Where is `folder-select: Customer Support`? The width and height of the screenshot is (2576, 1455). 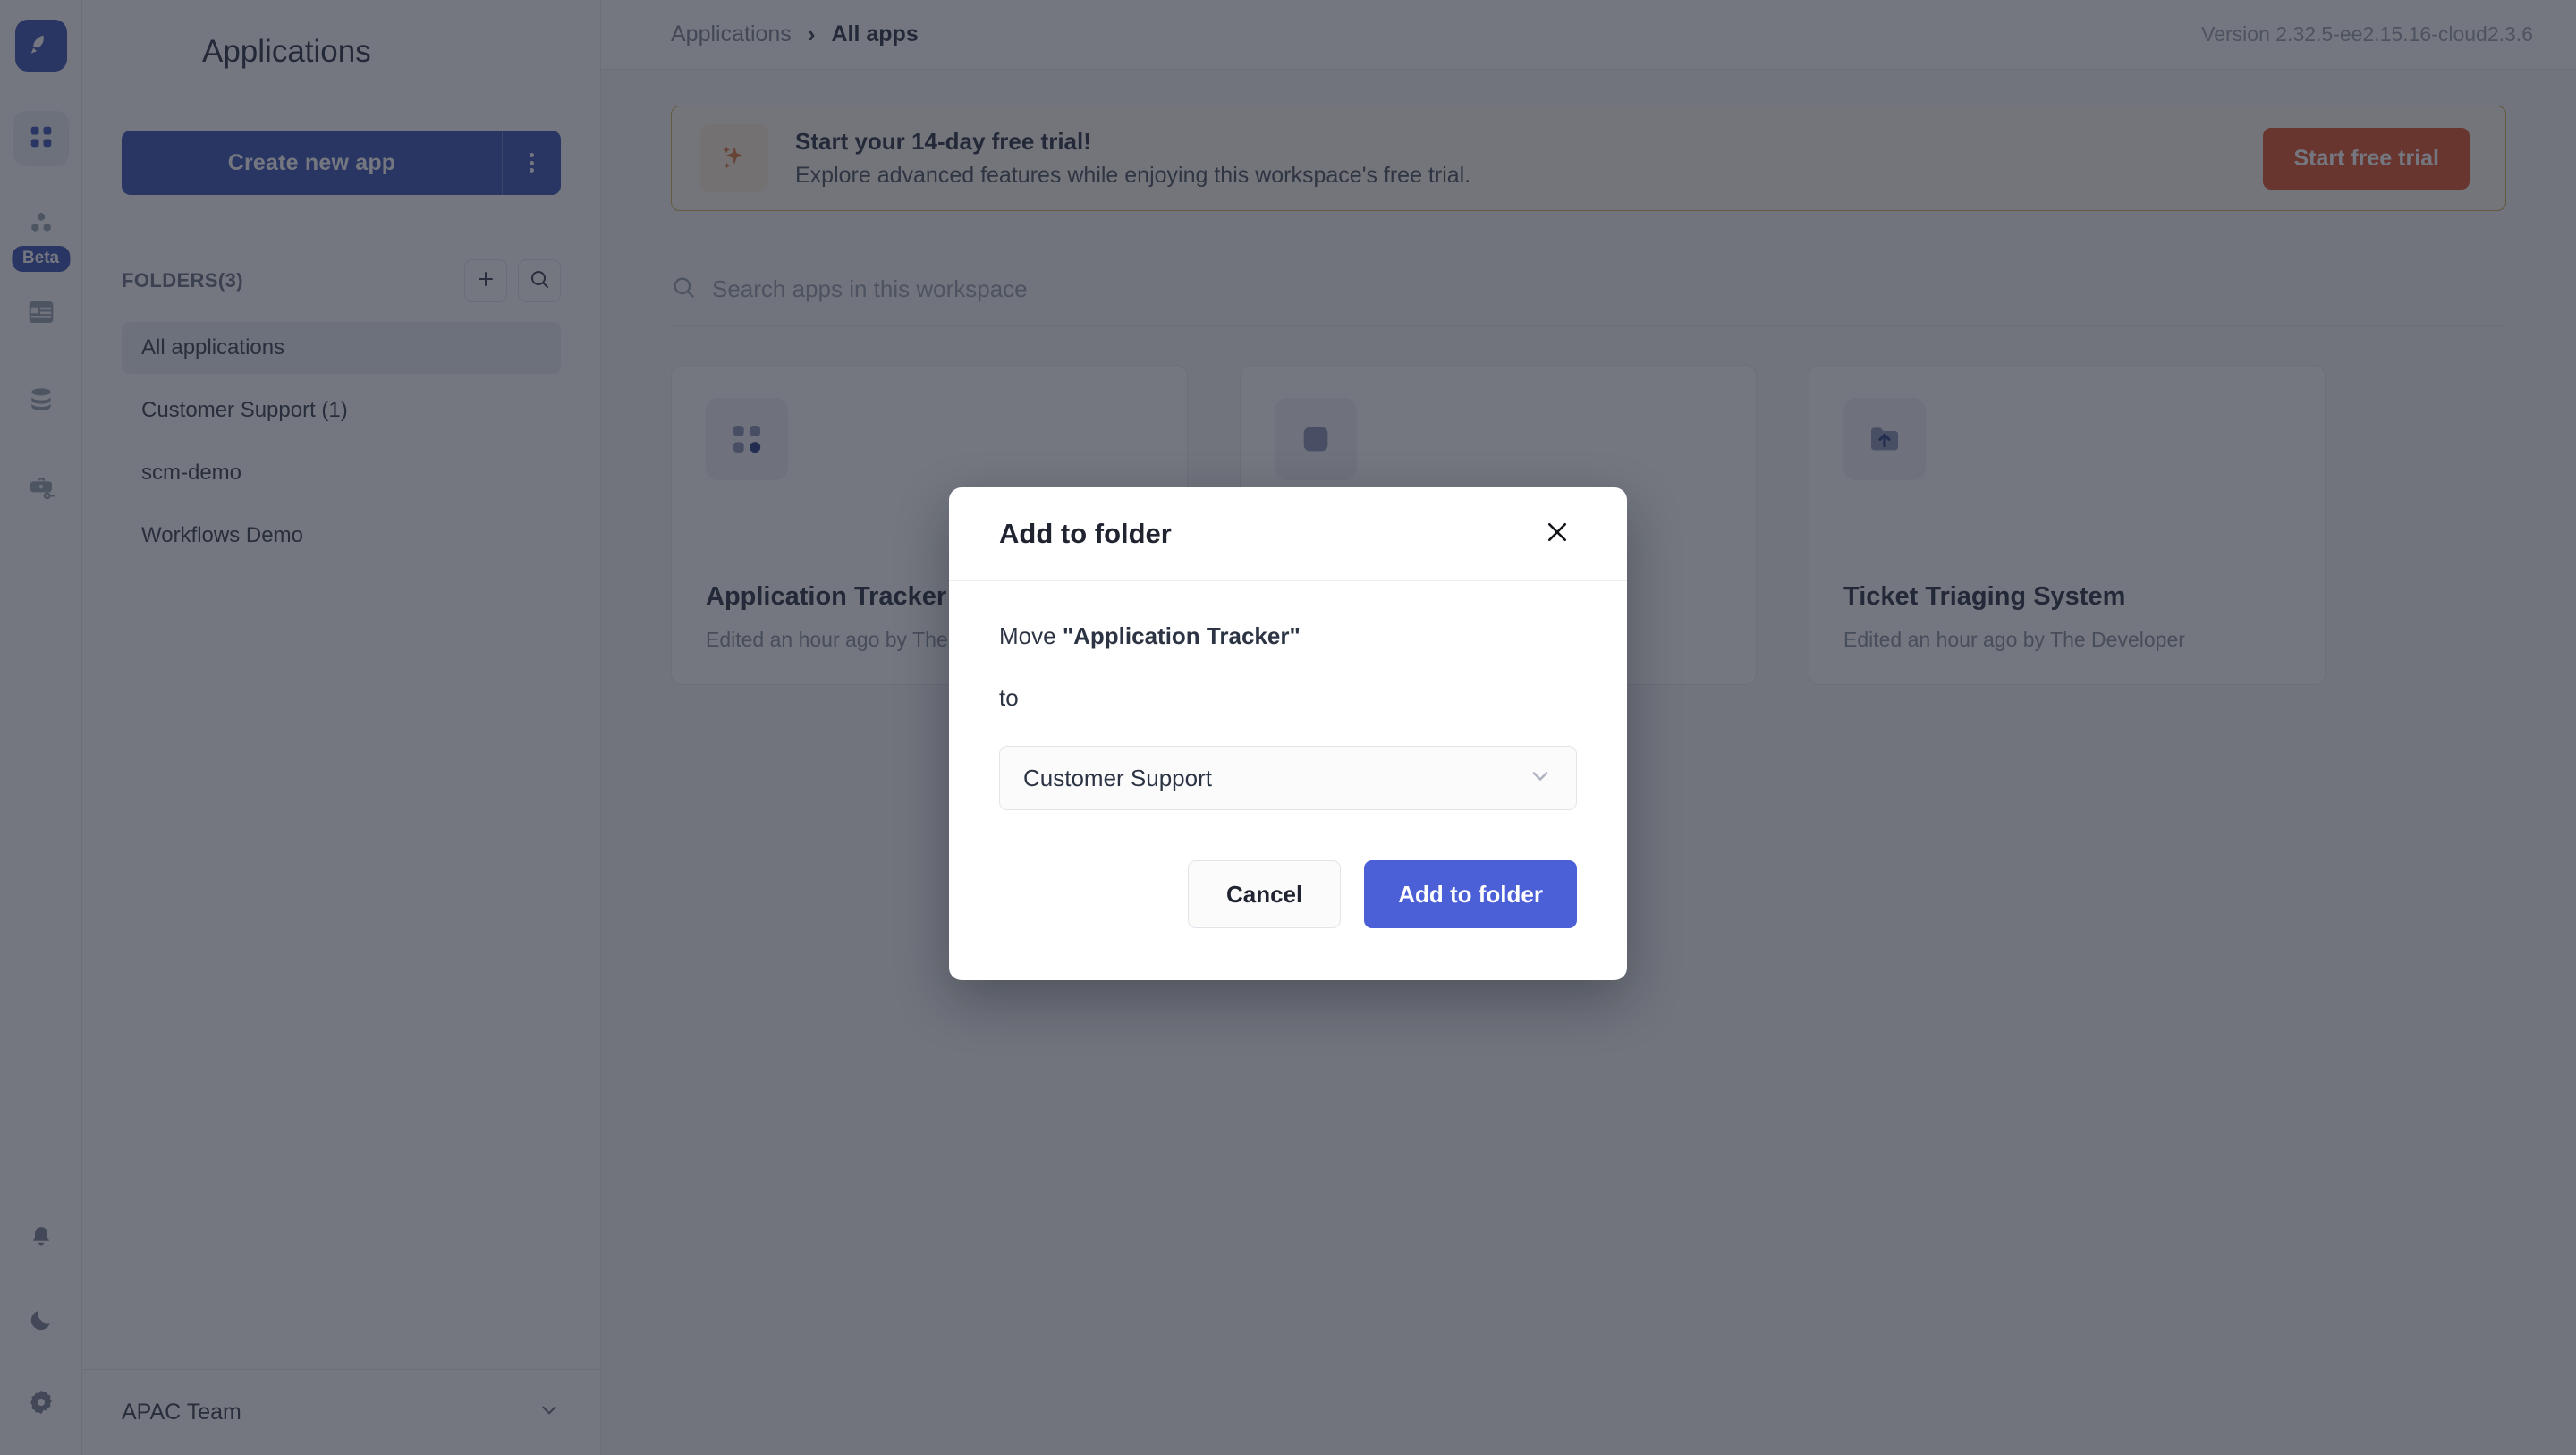
folder-select: Customer Support is located at coordinates (1288, 778).